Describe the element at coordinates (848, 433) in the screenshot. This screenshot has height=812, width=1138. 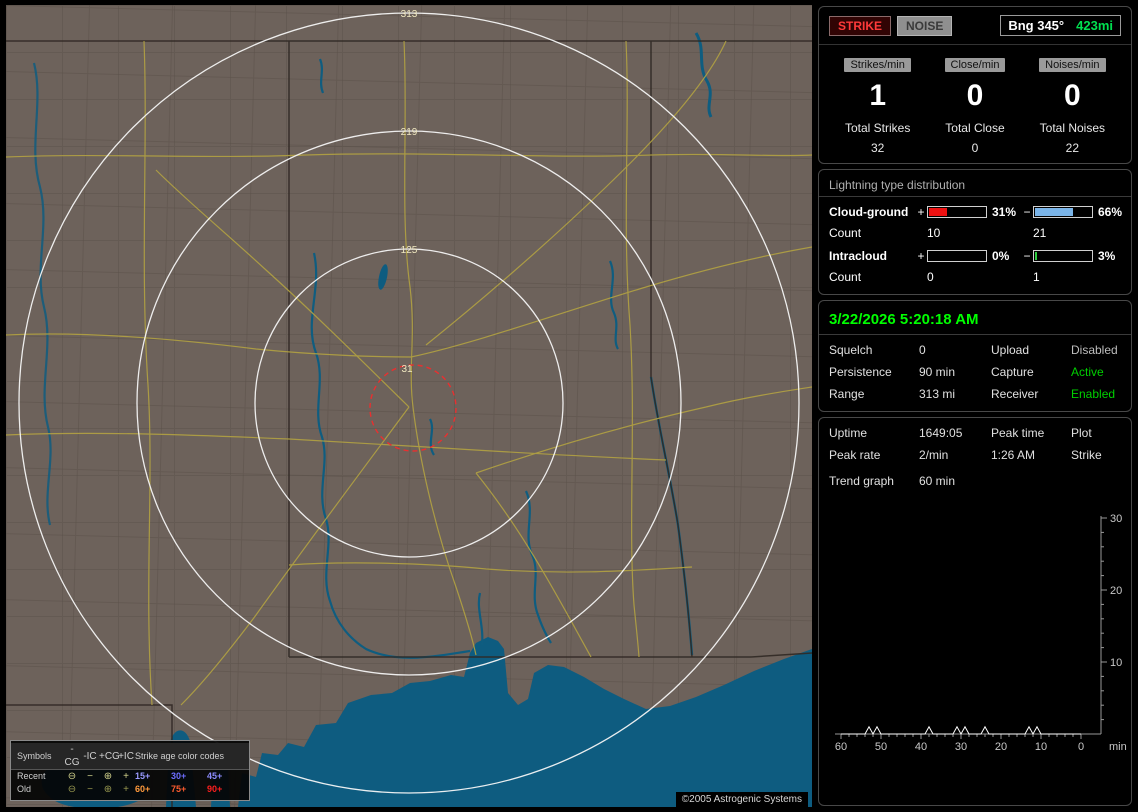
I see `uptime-label: Uptime` at that location.